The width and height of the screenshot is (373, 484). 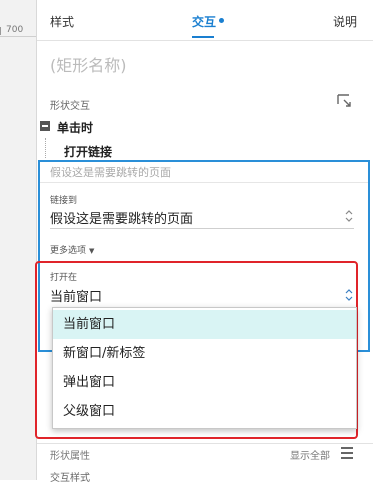 What do you see at coordinates (310, 454) in the screenshot?
I see `show-all-link: 显示全部` at bounding box center [310, 454].